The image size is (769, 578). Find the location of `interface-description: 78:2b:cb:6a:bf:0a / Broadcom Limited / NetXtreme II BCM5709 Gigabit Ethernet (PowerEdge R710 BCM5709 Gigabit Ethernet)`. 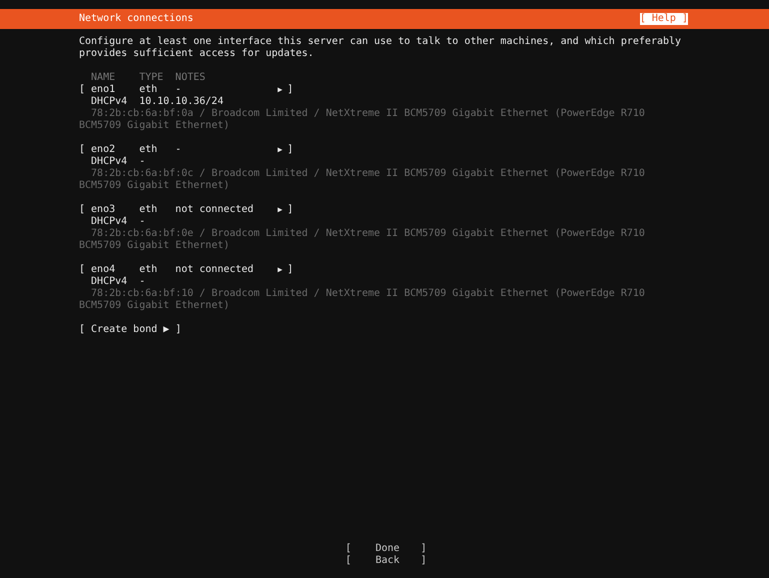

interface-description: 78:2b:cb:6a:bf:0a / Broadcom Limited / NetXtreme II BCM5709 Gigabit Ethernet (PowerEdge R710 BCM5709 Gigabit Ethernet) is located at coordinates (362, 120).